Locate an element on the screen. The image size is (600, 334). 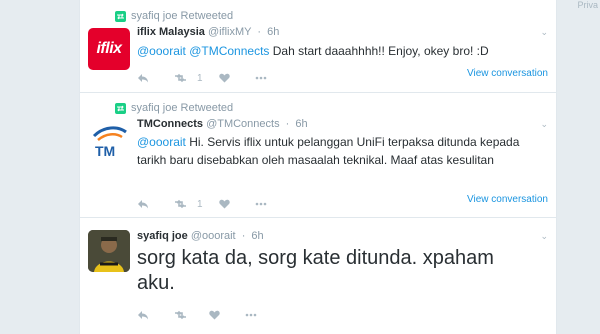
mention-link: @ooorait @TMConnects is located at coordinates (203, 51).